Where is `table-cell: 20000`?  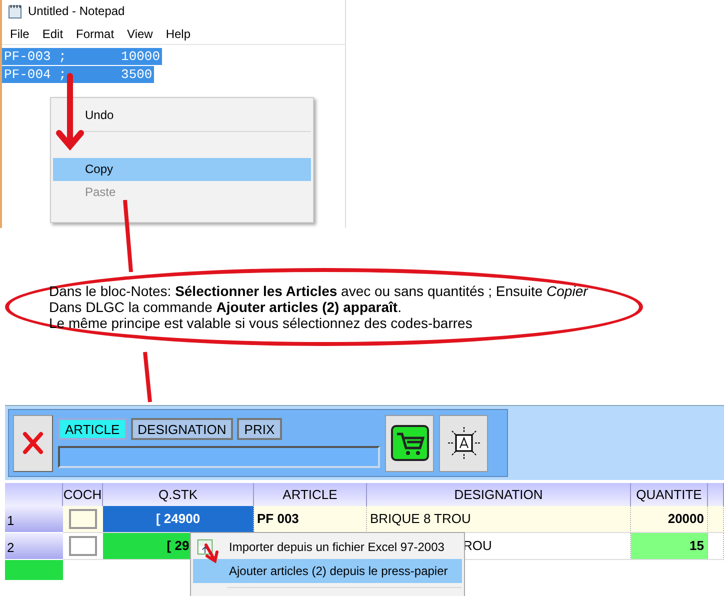 table-cell: 20000 is located at coordinates (669, 519).